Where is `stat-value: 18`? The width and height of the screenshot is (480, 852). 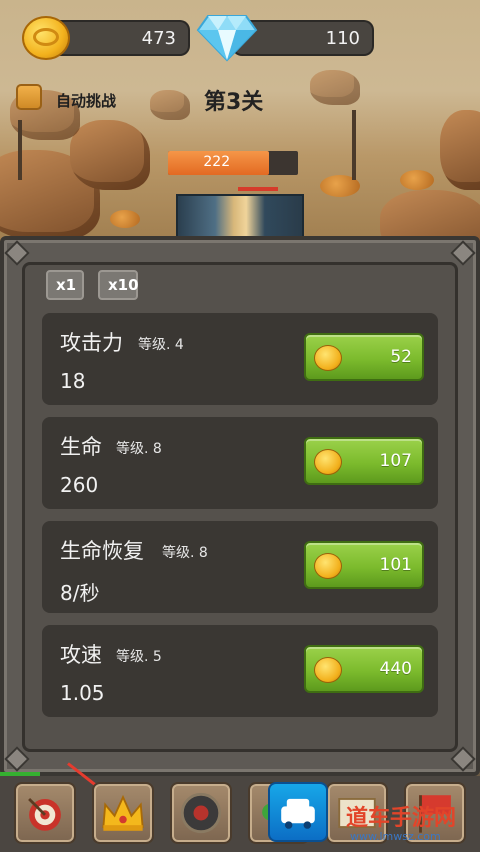
stat-value: 18 is located at coordinates (73, 381).